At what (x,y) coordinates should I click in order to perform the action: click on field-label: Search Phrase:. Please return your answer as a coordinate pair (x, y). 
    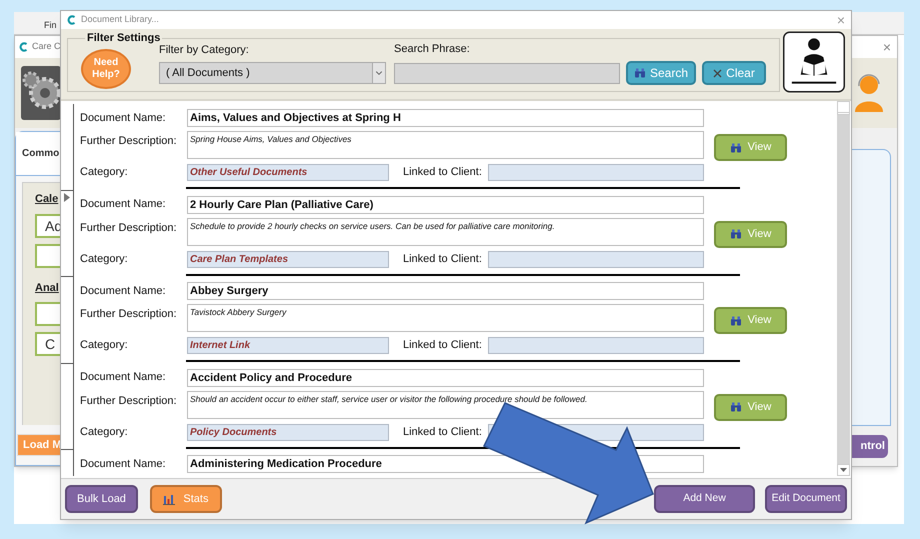
    Looking at the image, I should click on (432, 49).